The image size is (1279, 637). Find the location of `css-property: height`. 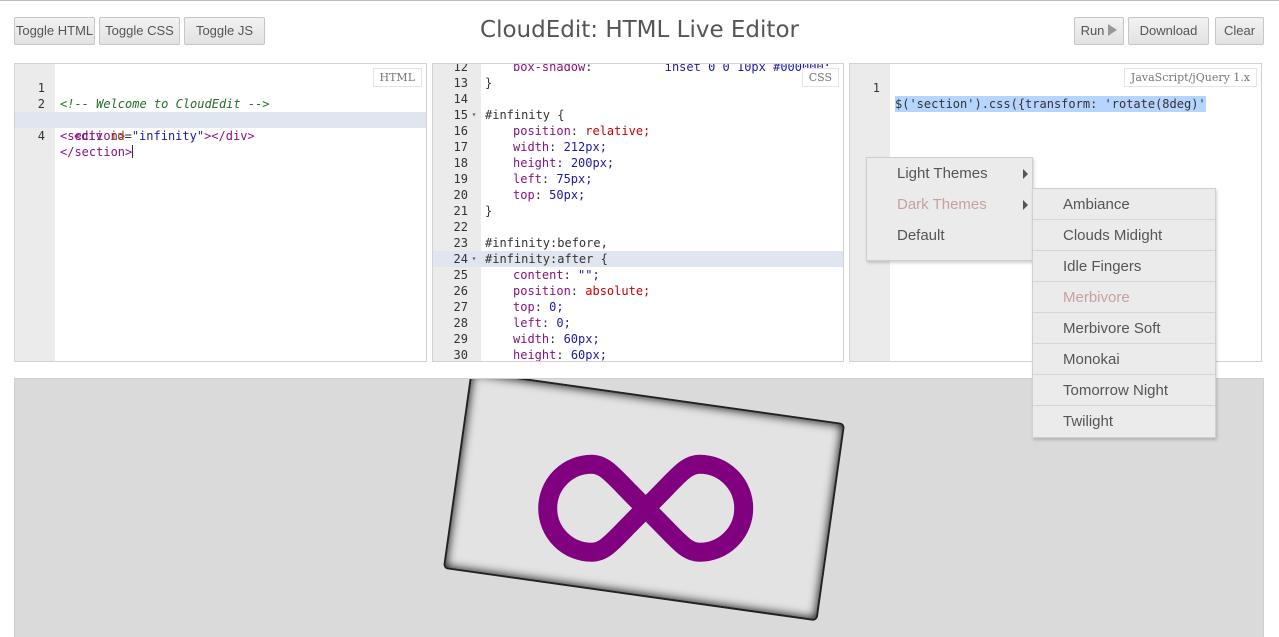

css-property: height is located at coordinates (535, 355).